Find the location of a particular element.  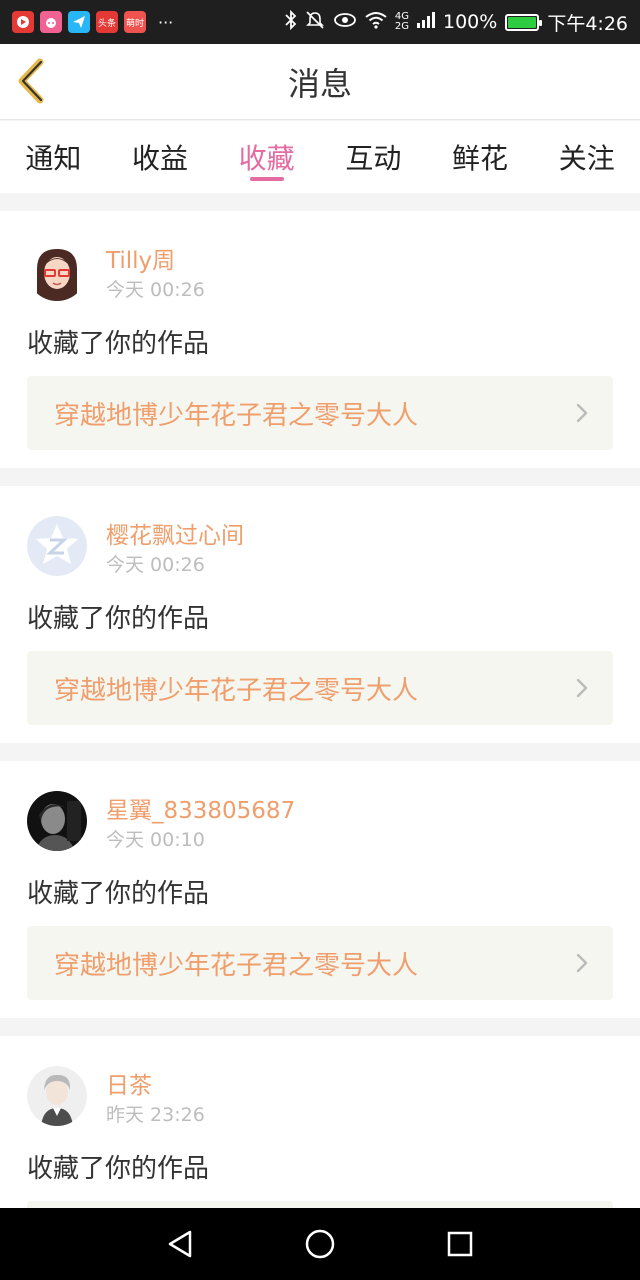

page-title: 消息 is located at coordinates (319, 83).